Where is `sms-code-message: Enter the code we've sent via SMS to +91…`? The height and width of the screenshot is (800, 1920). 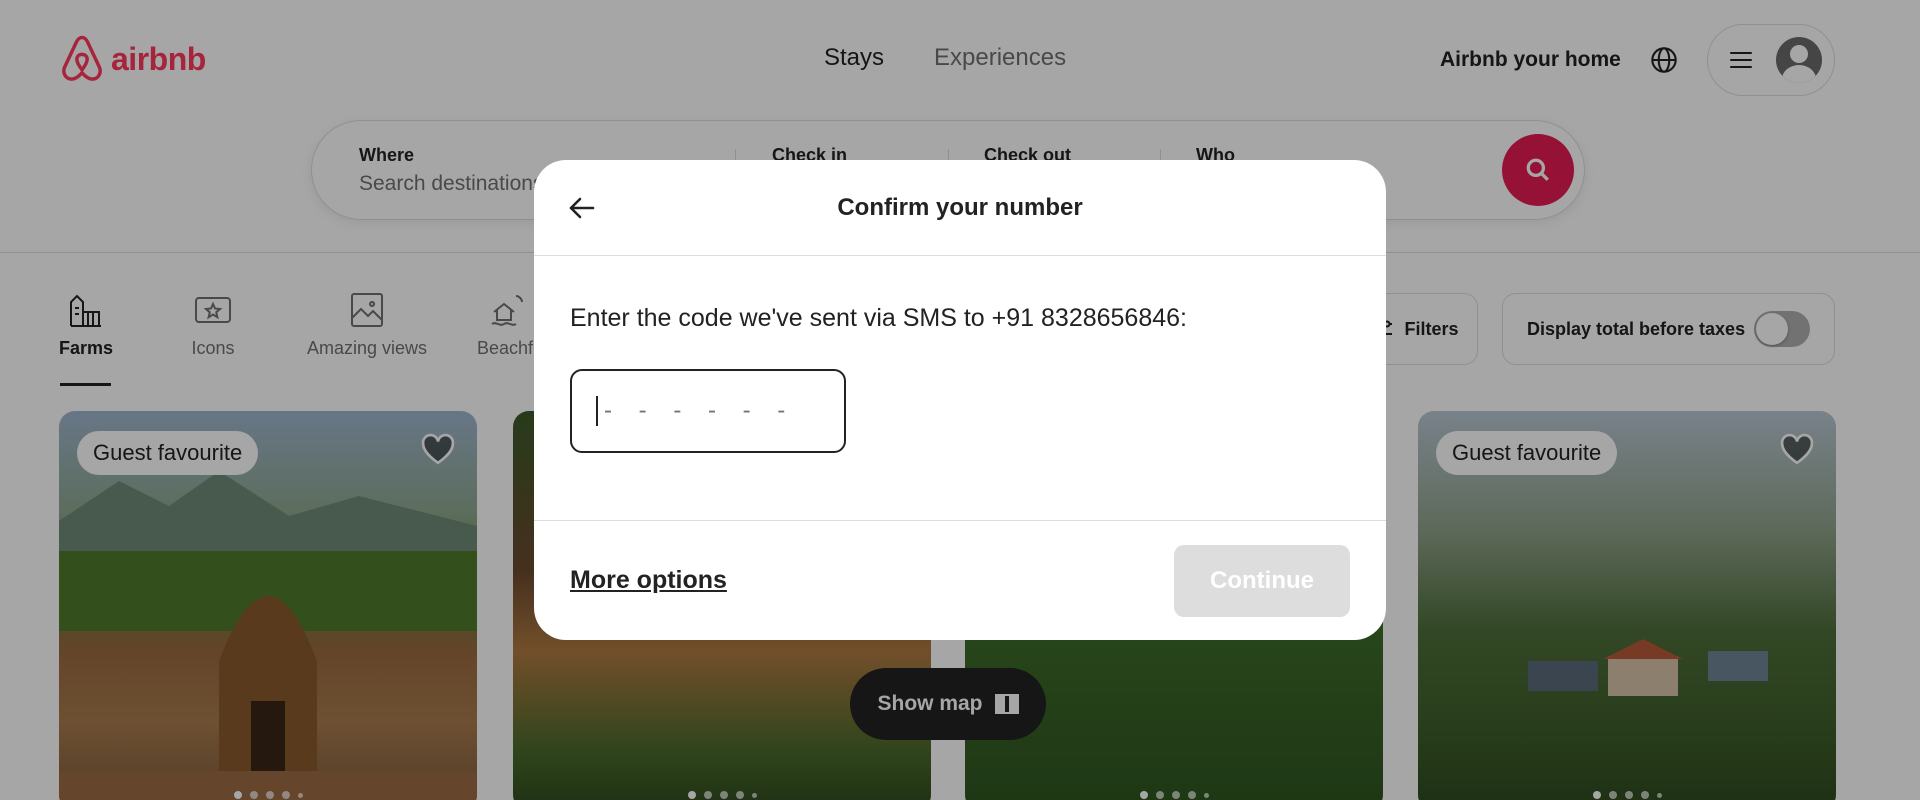
sms-code-message: Enter the code we've sent via SMS to +91… is located at coordinates (878, 318).